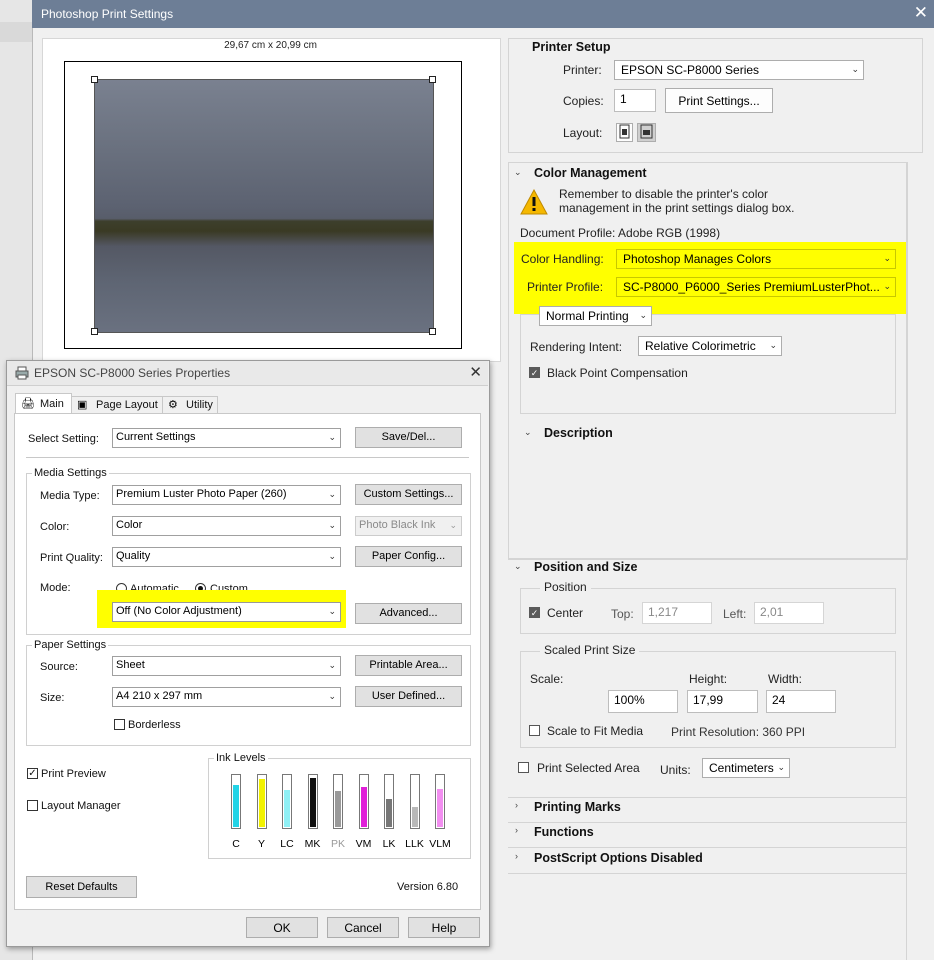  I want to click on resize-handle-tr, so click(432, 79).